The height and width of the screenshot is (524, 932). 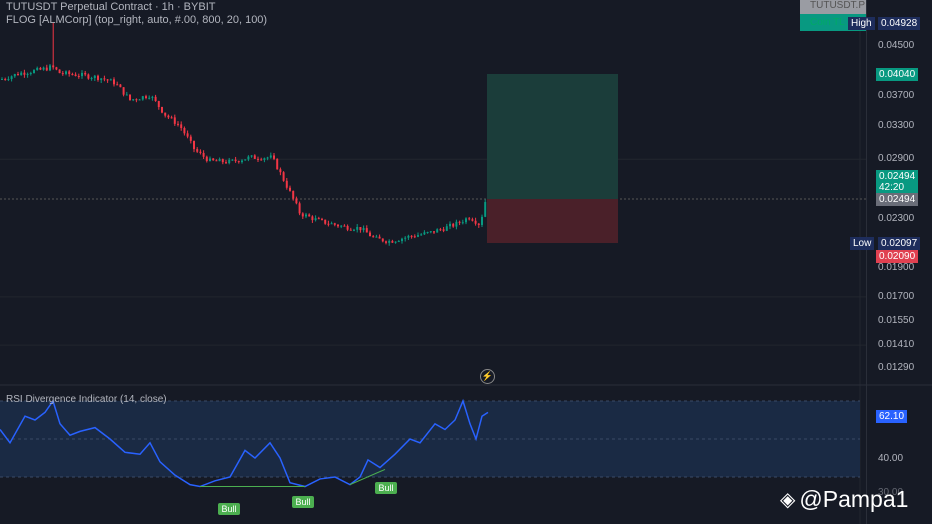 What do you see at coordinates (302, 502) in the screenshot?
I see `bull-label: Bull` at bounding box center [302, 502].